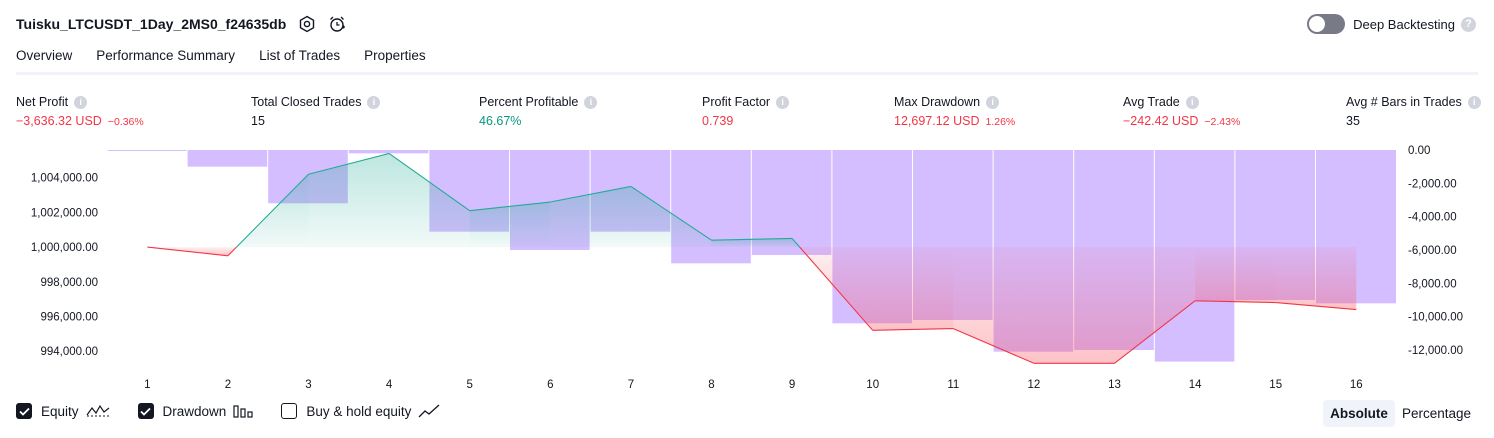  I want to click on metric-value: −3,636.32 USD, so click(59, 121).